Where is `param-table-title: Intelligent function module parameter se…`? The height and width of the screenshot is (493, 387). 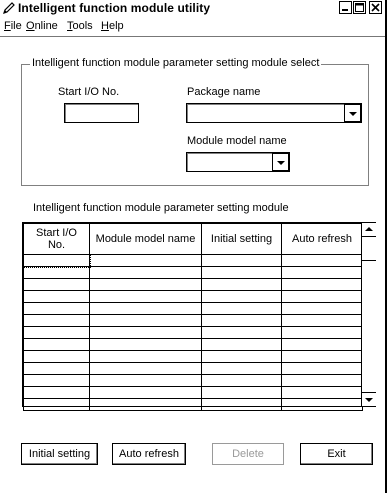
param-table-title: Intelligent function module parameter se… is located at coordinates (161, 208).